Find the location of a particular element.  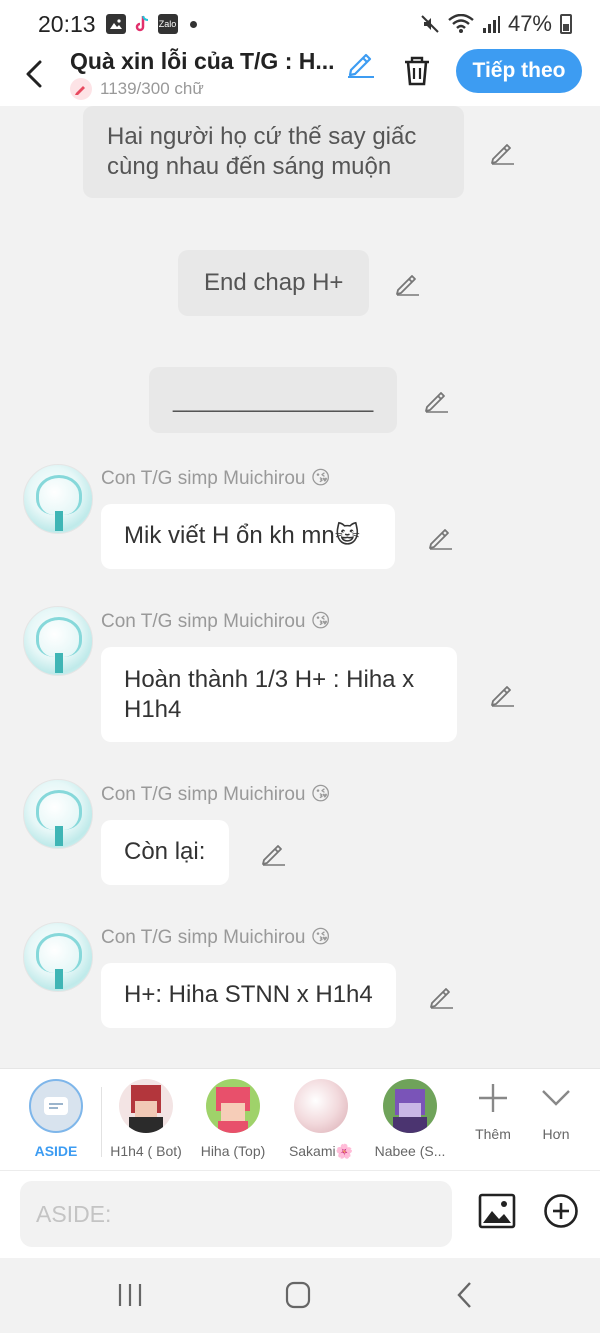

plus-icon is located at coordinates (493, 1098).